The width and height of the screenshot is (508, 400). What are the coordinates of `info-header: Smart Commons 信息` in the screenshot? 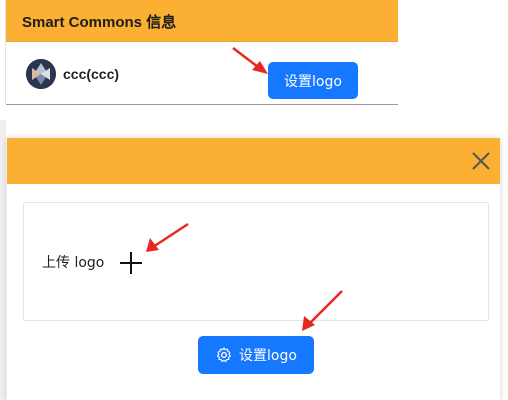 It's located at (202, 21).